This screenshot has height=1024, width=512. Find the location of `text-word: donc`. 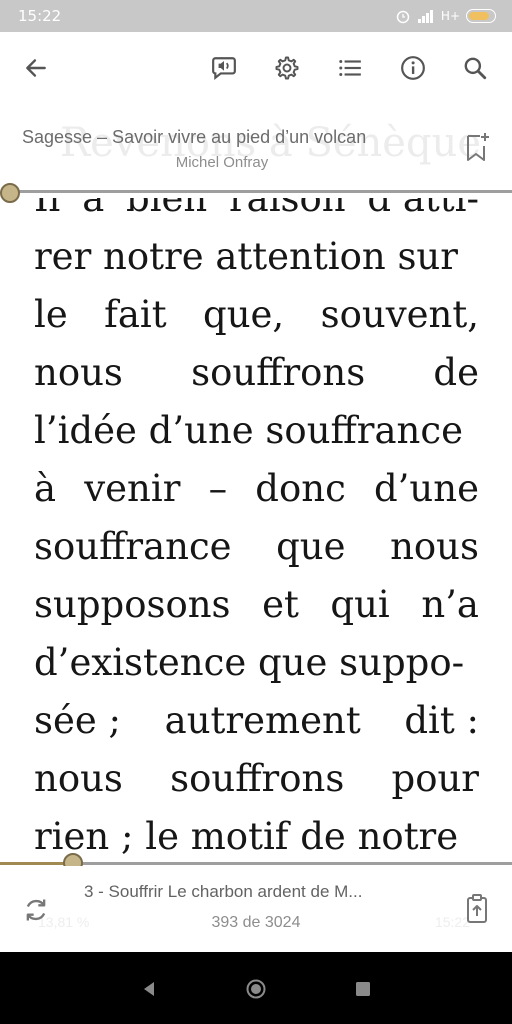

text-word: donc is located at coordinates (300, 488).